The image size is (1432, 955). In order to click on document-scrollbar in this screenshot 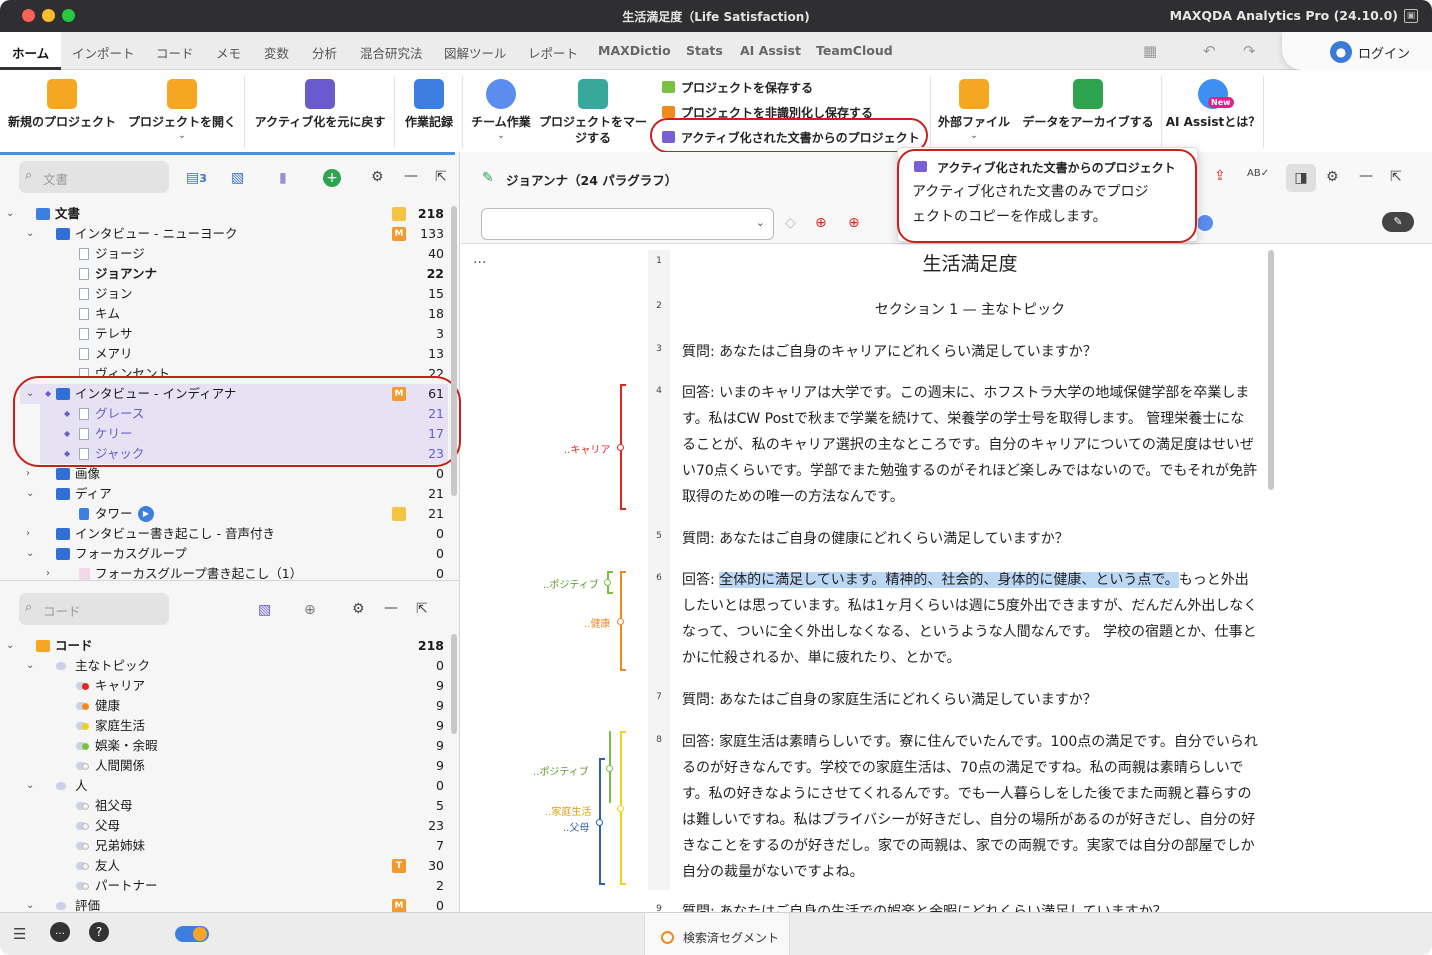, I will do `click(1271, 370)`.